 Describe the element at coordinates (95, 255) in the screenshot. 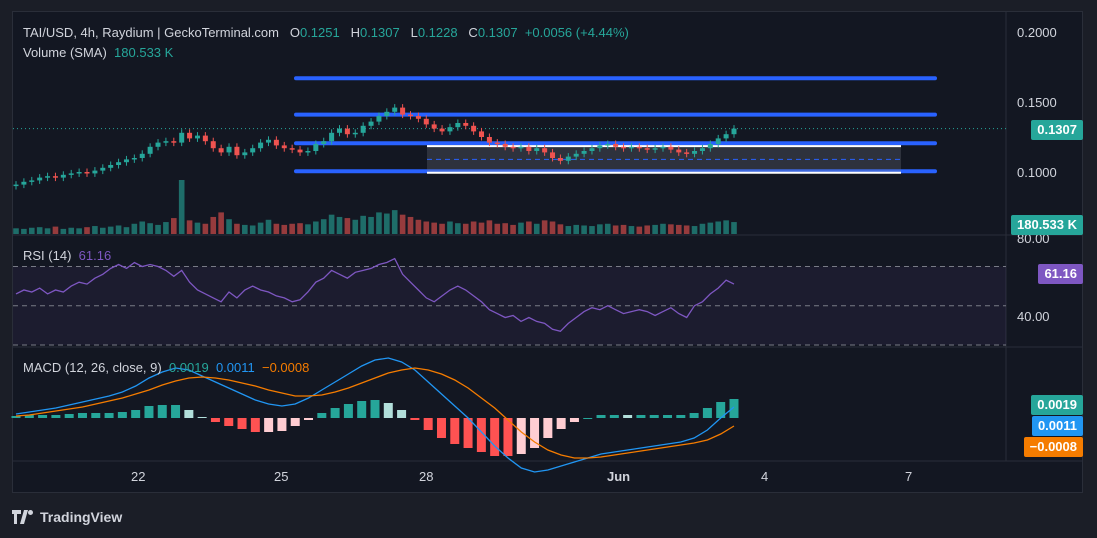

I see `rsi-legend-value: 61.16` at that location.